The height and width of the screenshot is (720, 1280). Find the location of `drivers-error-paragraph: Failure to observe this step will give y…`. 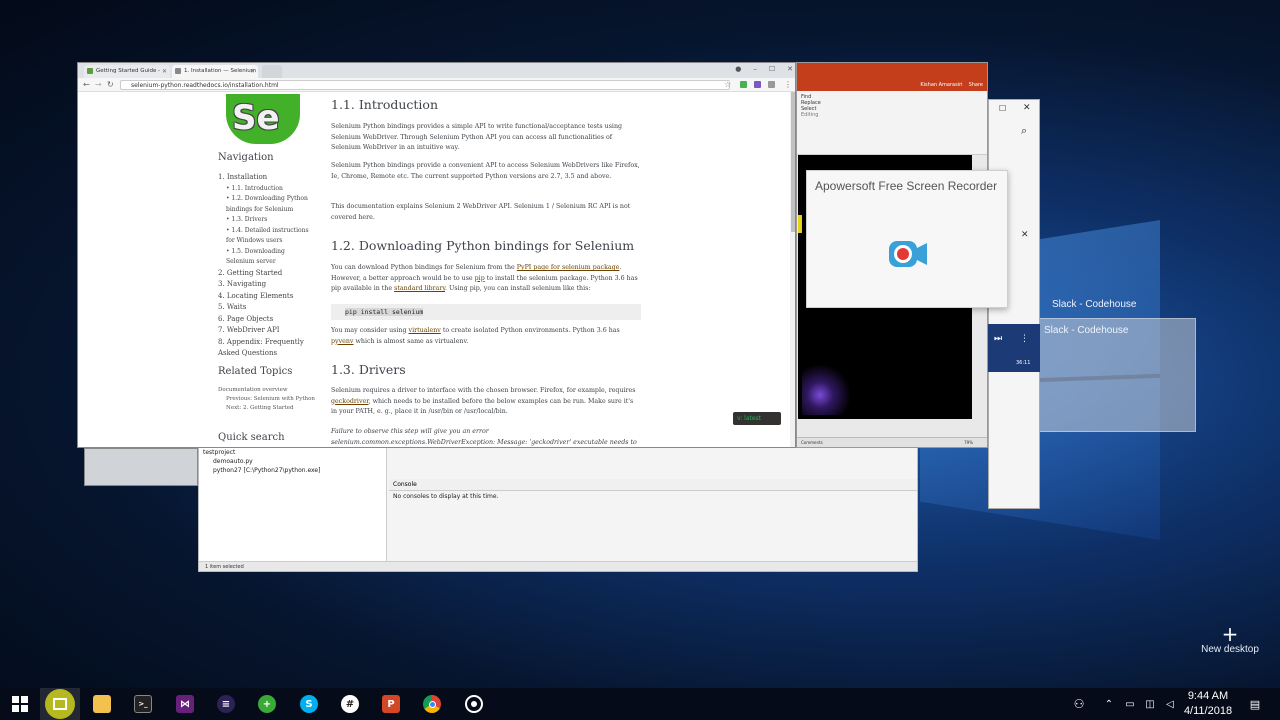

drivers-error-paragraph: Failure to observe this step will give y… is located at coordinates (484, 437).